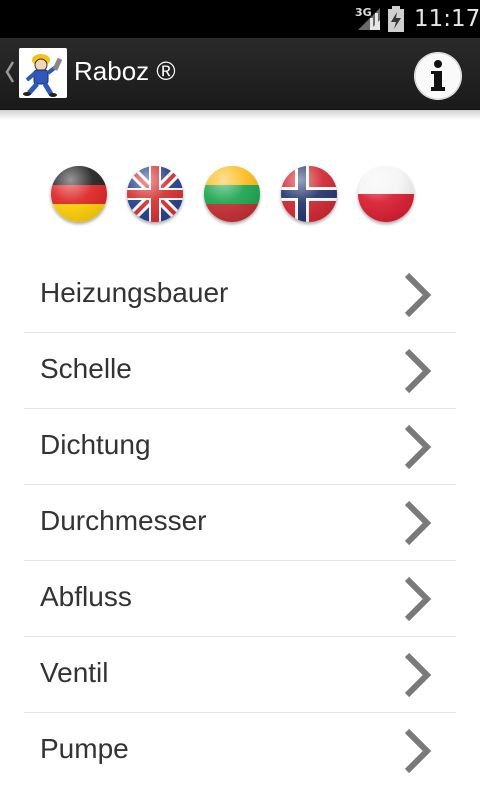 This screenshot has height=800, width=480. What do you see at coordinates (447, 19) in the screenshot?
I see `clock: 11:17` at bounding box center [447, 19].